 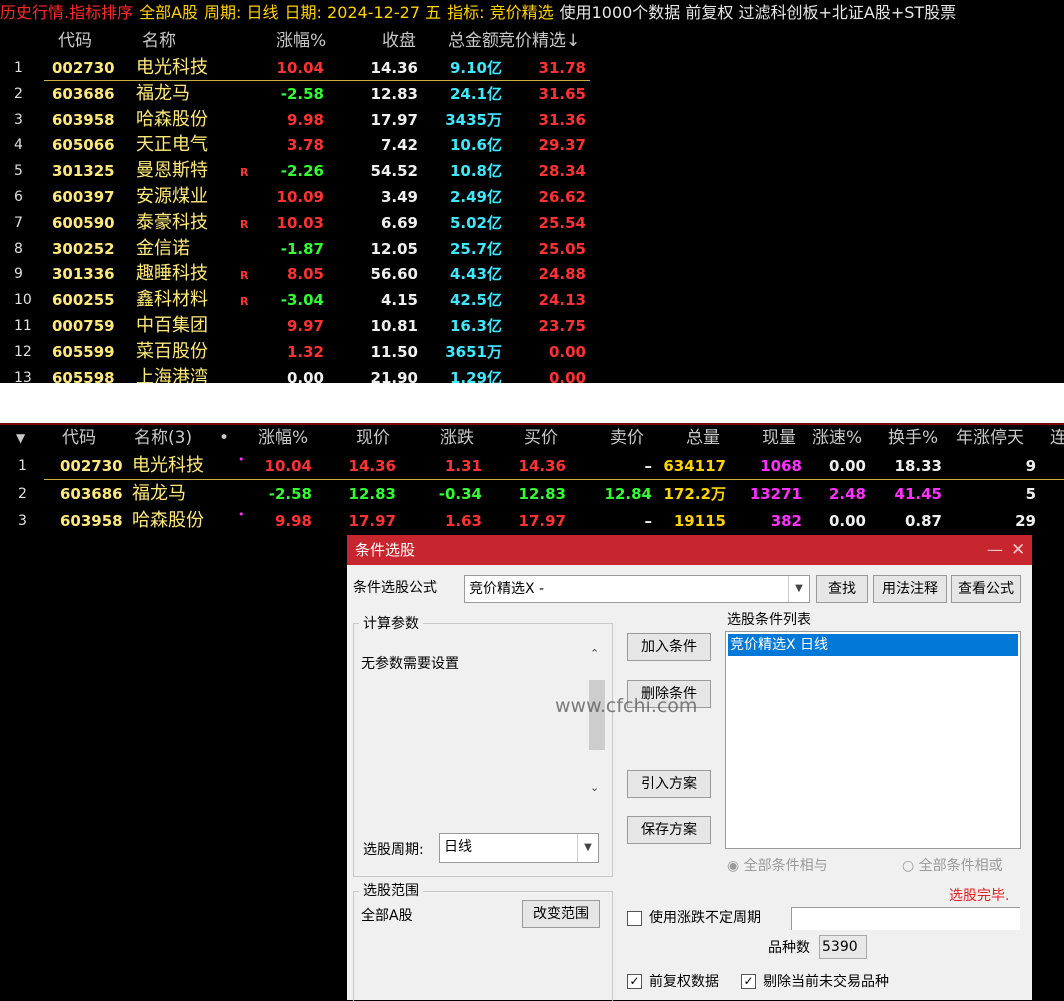 What do you see at coordinates (669, 784) in the screenshot?
I see `import-scheme-button: 引入方案` at bounding box center [669, 784].